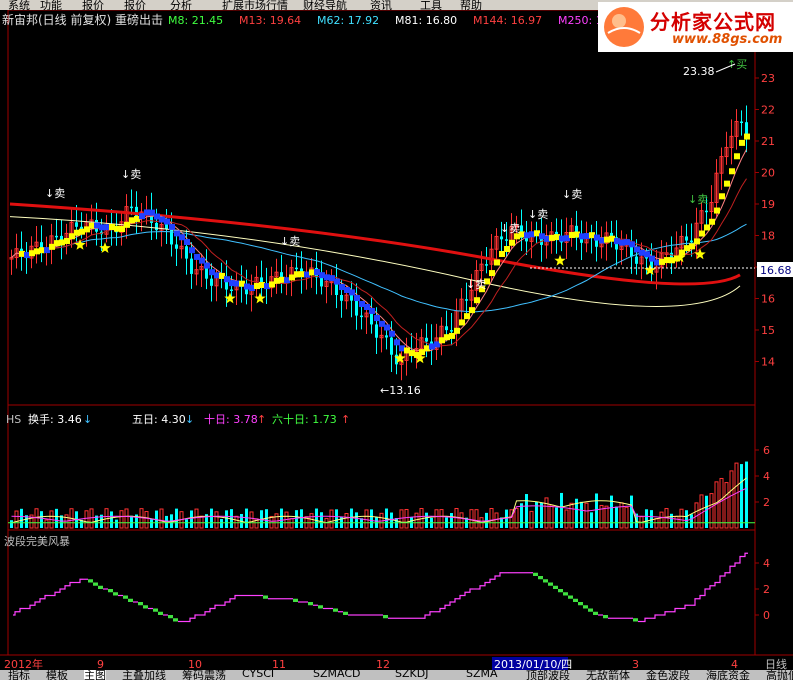 The height and width of the screenshot is (680, 793). I want to click on menu-item-7: 资讯, so click(381, 5).